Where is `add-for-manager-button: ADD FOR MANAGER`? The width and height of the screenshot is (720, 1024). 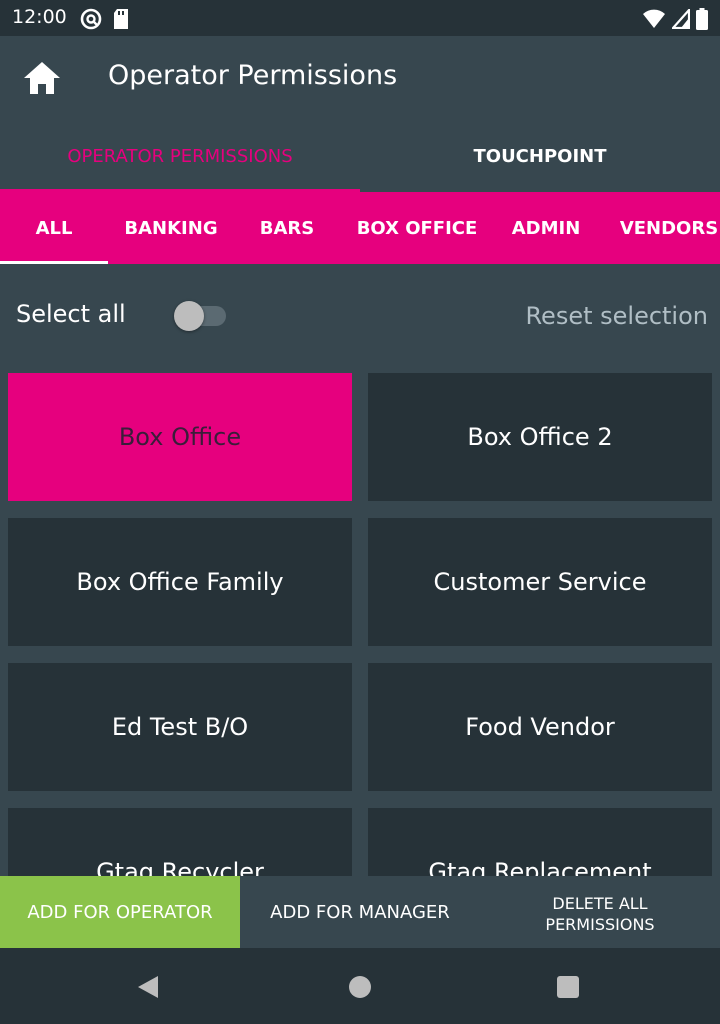
add-for-manager-button: ADD FOR MANAGER is located at coordinates (360, 912).